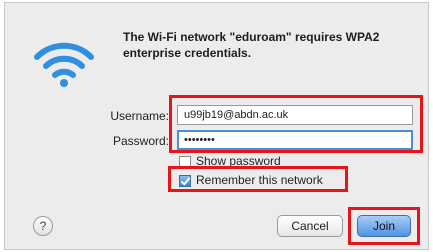 Image resolution: width=433 pixels, height=252 pixels. What do you see at coordinates (140, 141) in the screenshot?
I see `password-label: Password:` at bounding box center [140, 141].